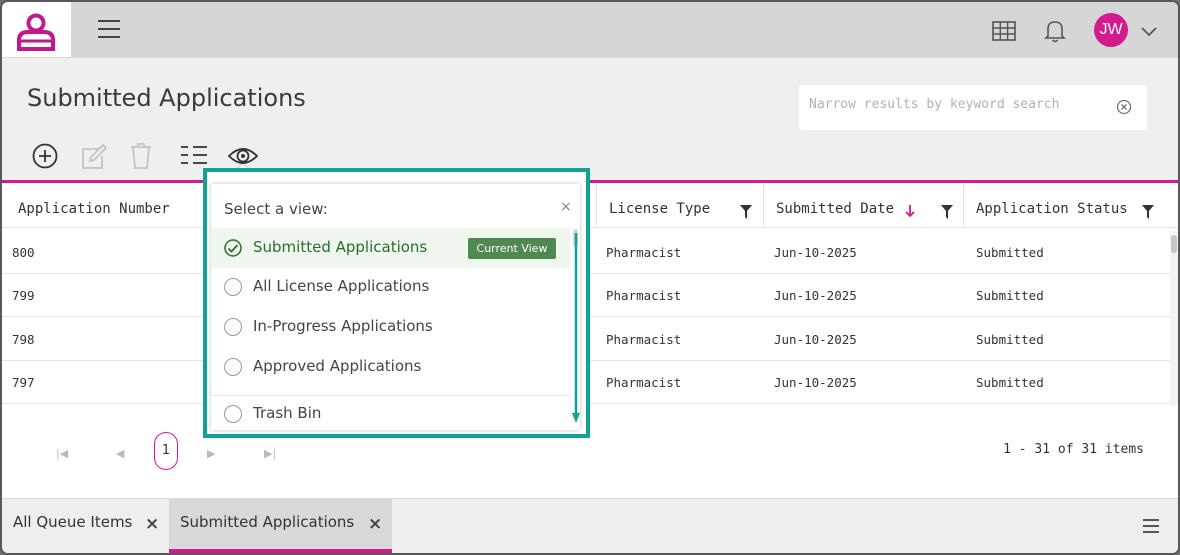 This screenshot has width=1180, height=555. What do you see at coordinates (23, 339) in the screenshot?
I see `application-number-cell: 798` at bounding box center [23, 339].